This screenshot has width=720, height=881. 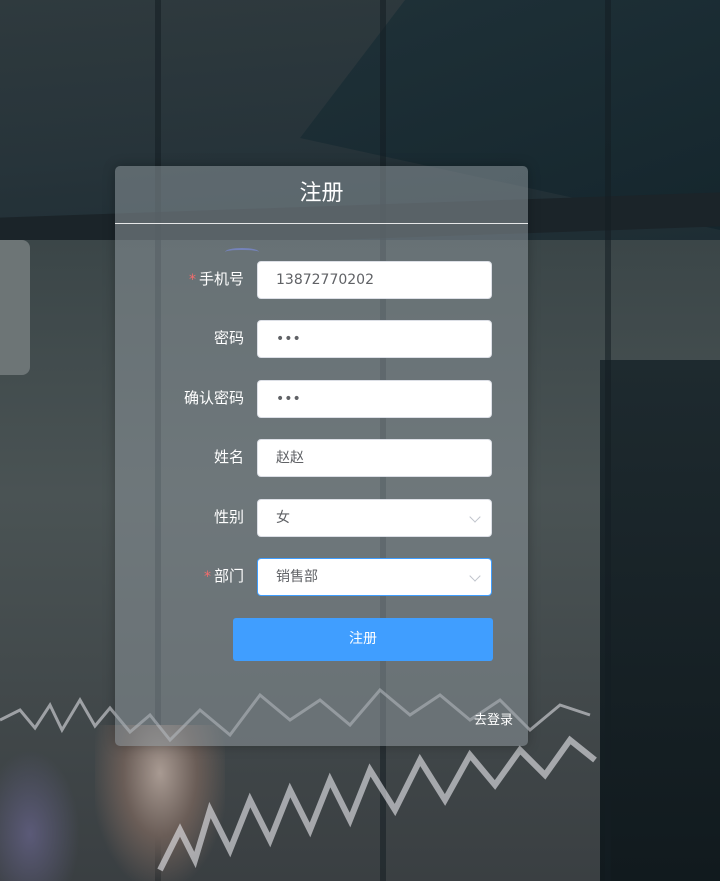 I want to click on confirm-password-label: 确认密码, so click(x=213, y=398).